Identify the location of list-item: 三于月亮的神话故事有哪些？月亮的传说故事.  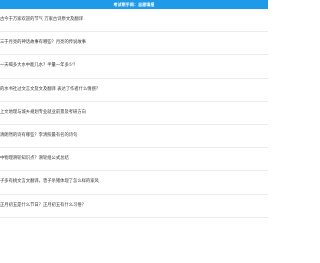
(134, 44).